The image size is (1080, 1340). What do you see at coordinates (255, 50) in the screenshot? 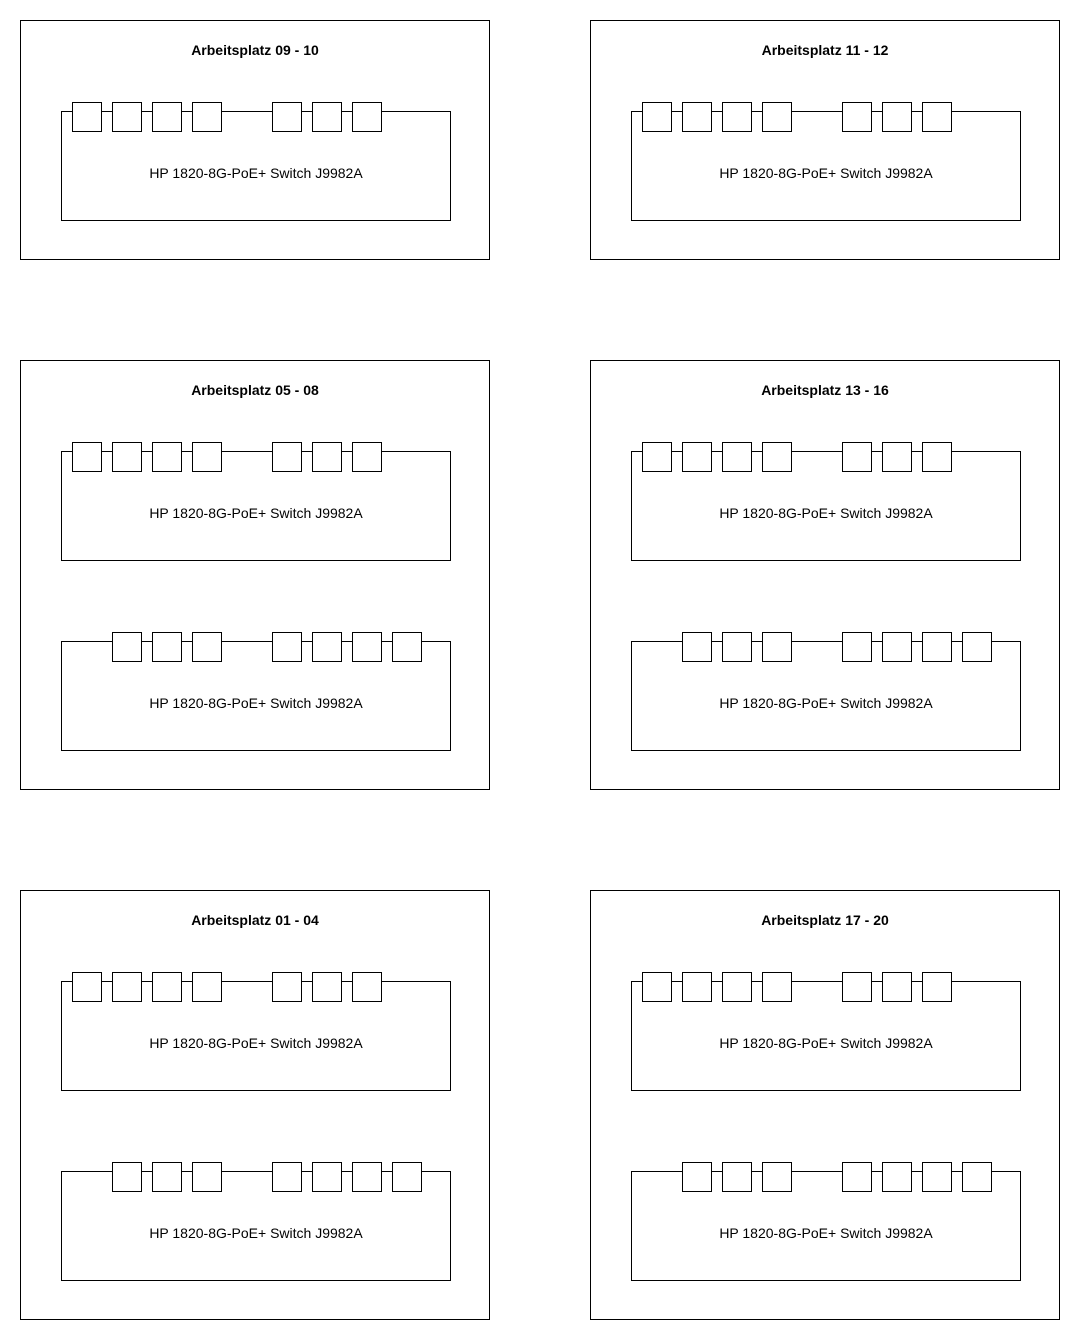
I see `workstation-title: Arbeitsplatz 09 - 10` at bounding box center [255, 50].